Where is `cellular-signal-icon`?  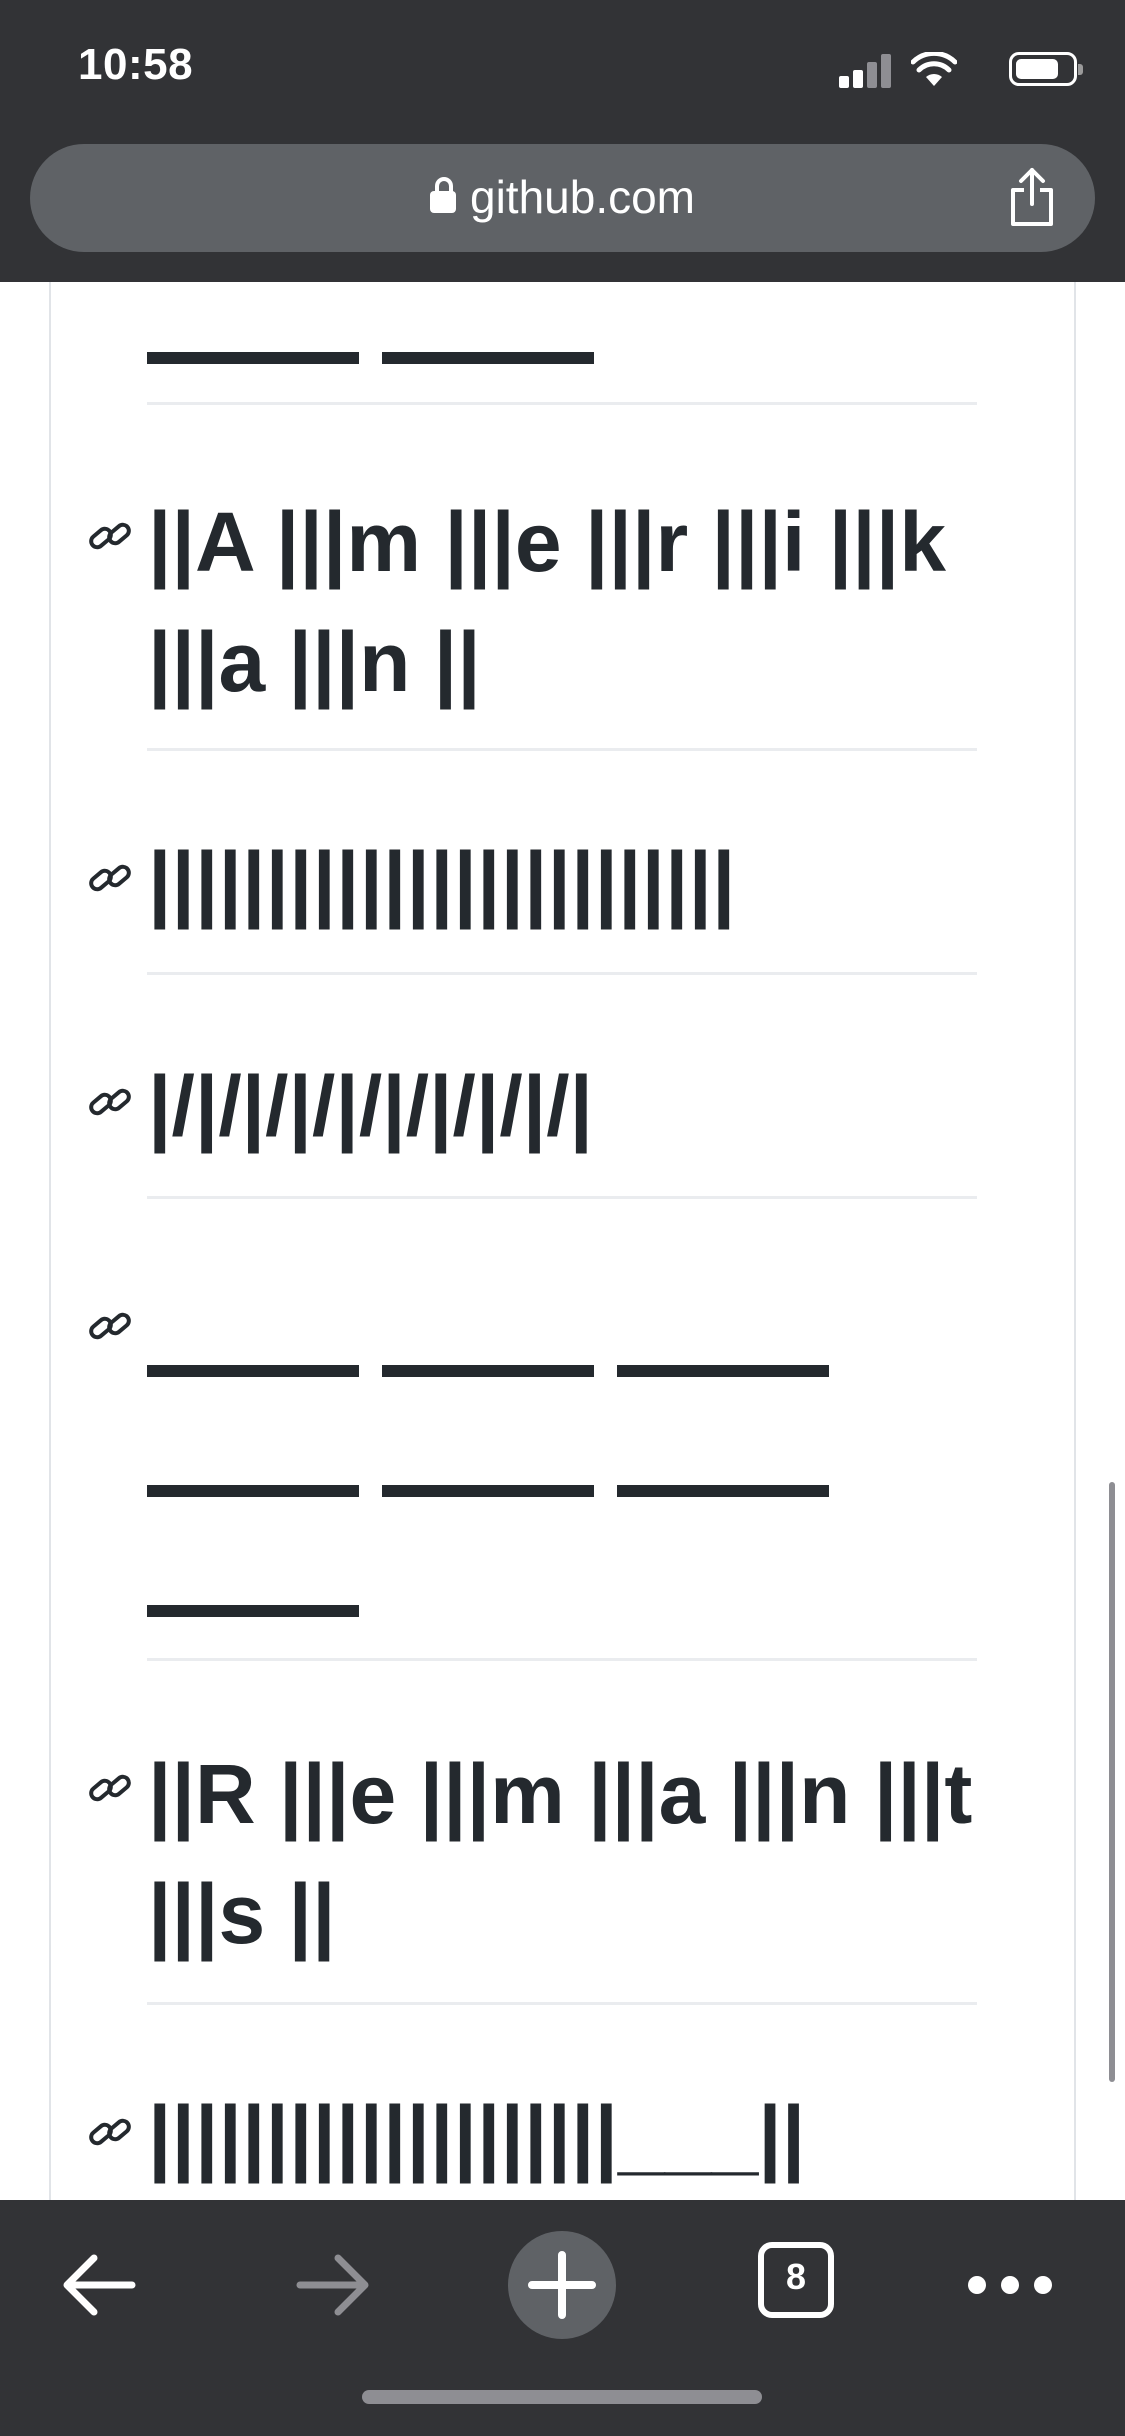 cellular-signal-icon is located at coordinates (867, 71).